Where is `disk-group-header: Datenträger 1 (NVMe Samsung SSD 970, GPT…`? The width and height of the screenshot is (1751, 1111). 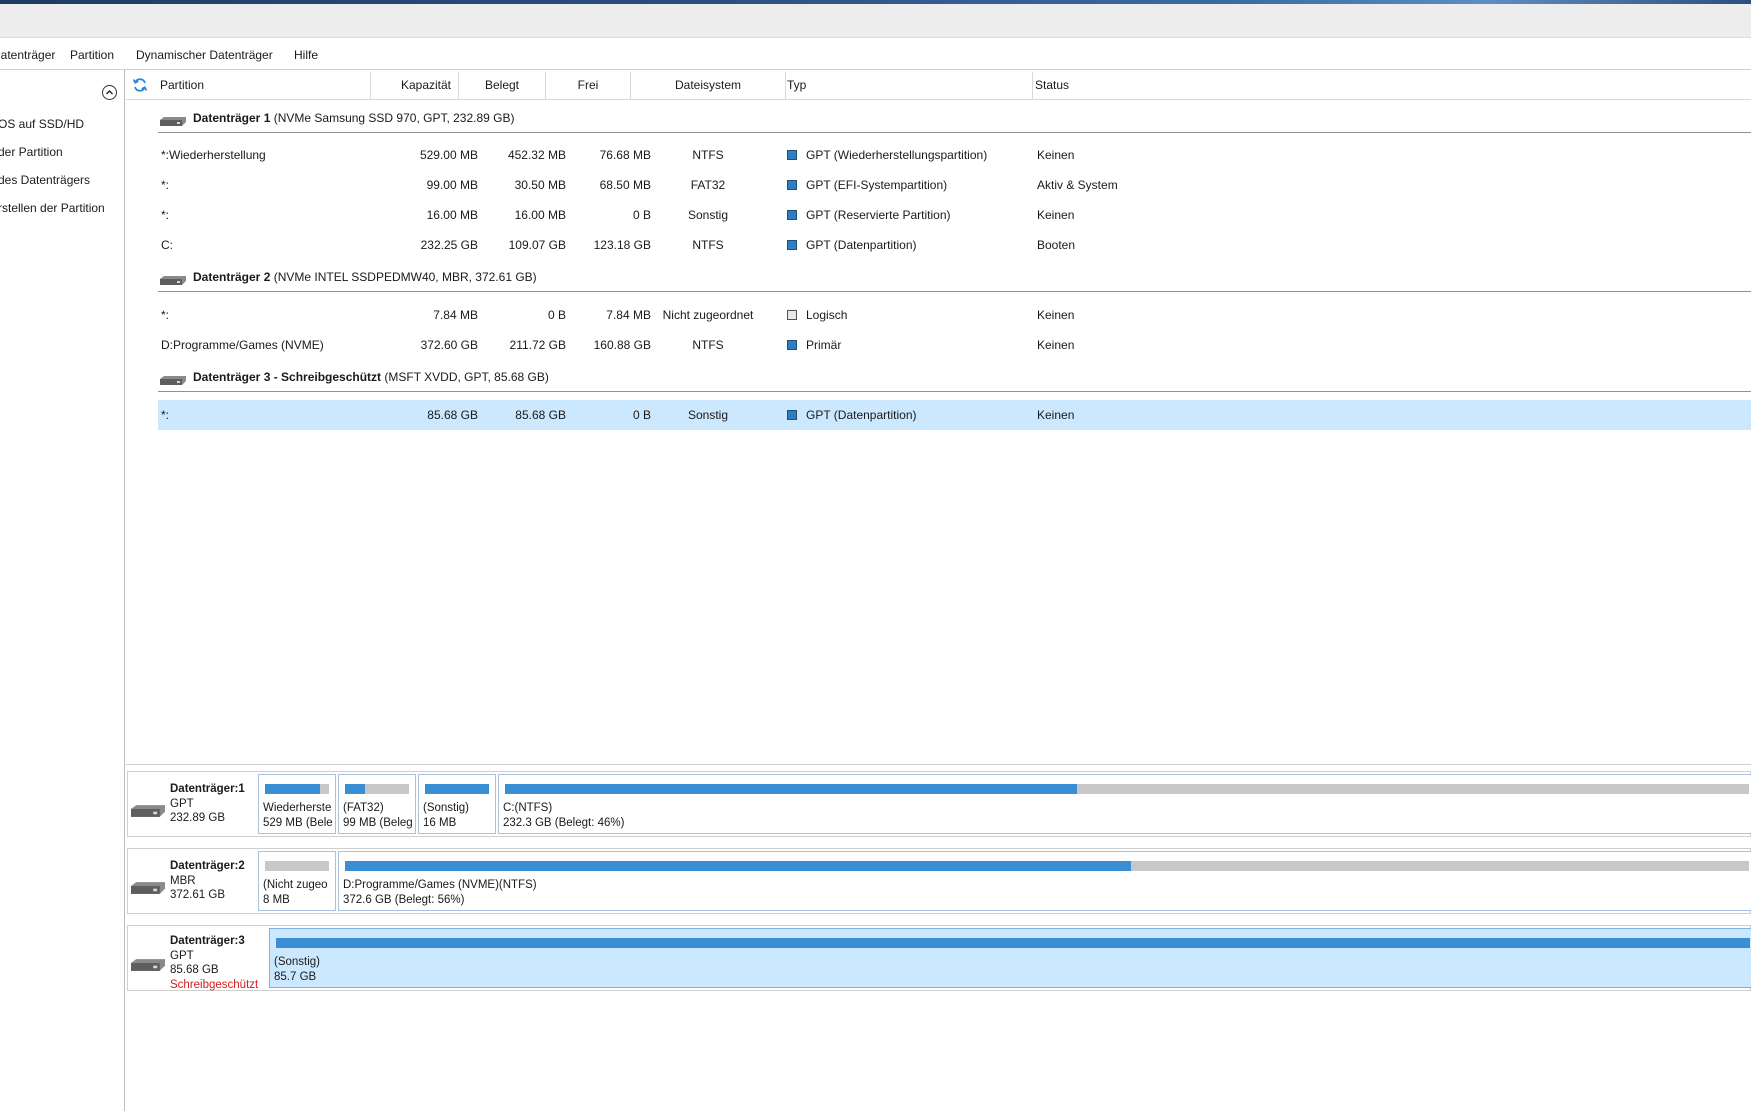
disk-group-header: Datenträger 1 (NVMe Samsung SSD 970, GPT… is located at coordinates (954, 118).